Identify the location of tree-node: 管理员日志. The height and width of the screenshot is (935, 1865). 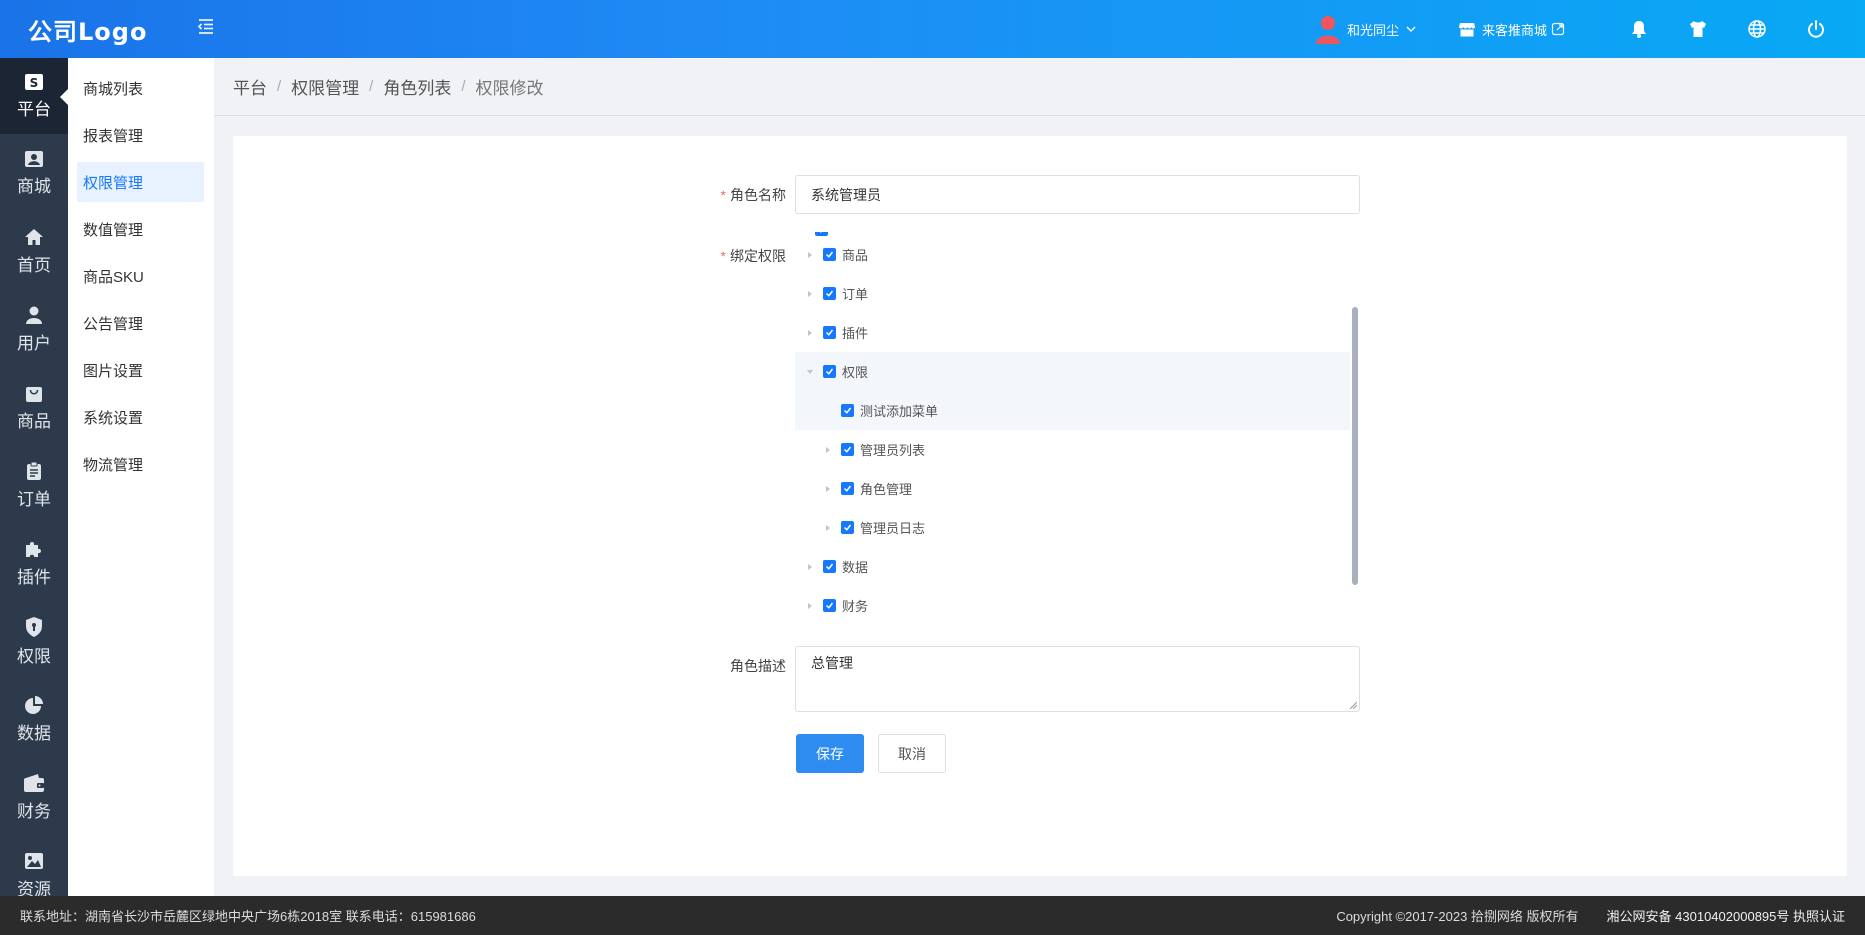
(1072, 527).